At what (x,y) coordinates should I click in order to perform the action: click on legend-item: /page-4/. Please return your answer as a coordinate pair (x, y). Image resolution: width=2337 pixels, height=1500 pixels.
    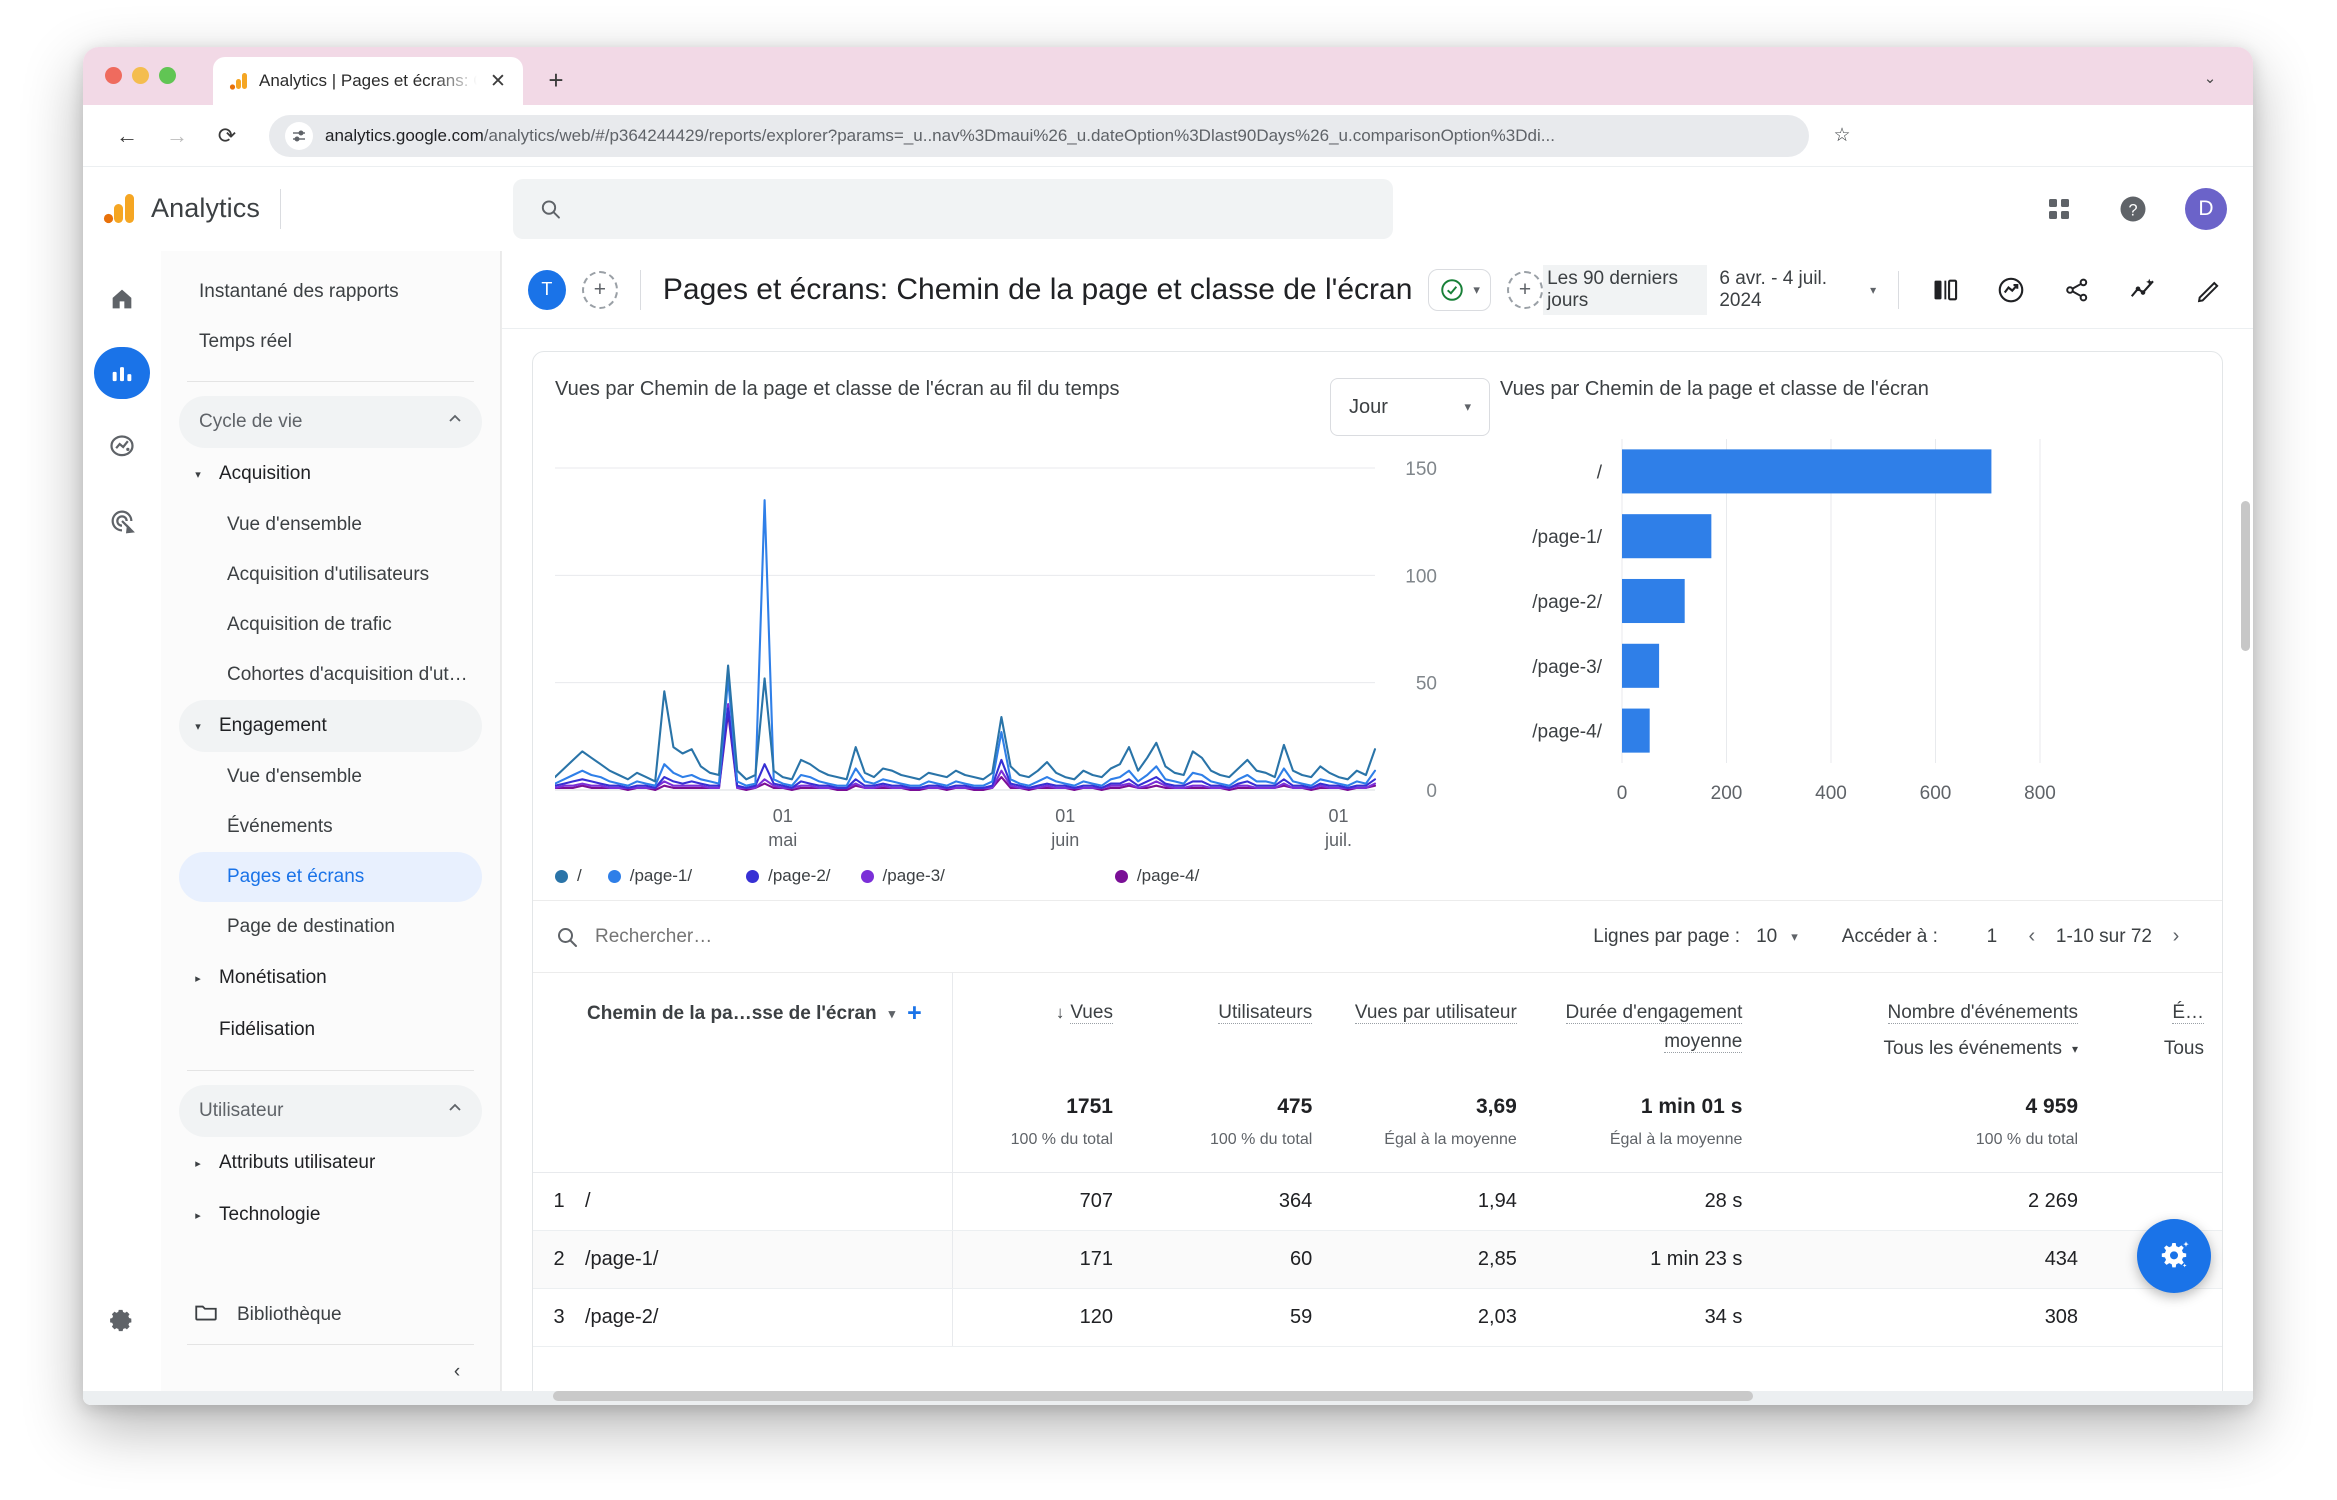
    Looking at the image, I should click on (1156, 876).